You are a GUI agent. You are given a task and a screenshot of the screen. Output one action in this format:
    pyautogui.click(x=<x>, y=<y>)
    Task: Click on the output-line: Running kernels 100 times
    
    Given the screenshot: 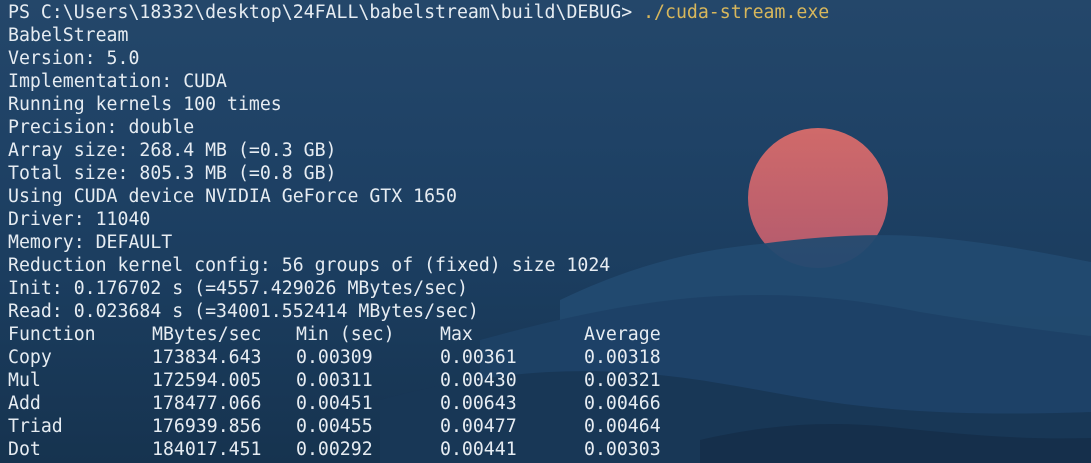 What is the action you would take?
    pyautogui.click(x=145, y=104)
    